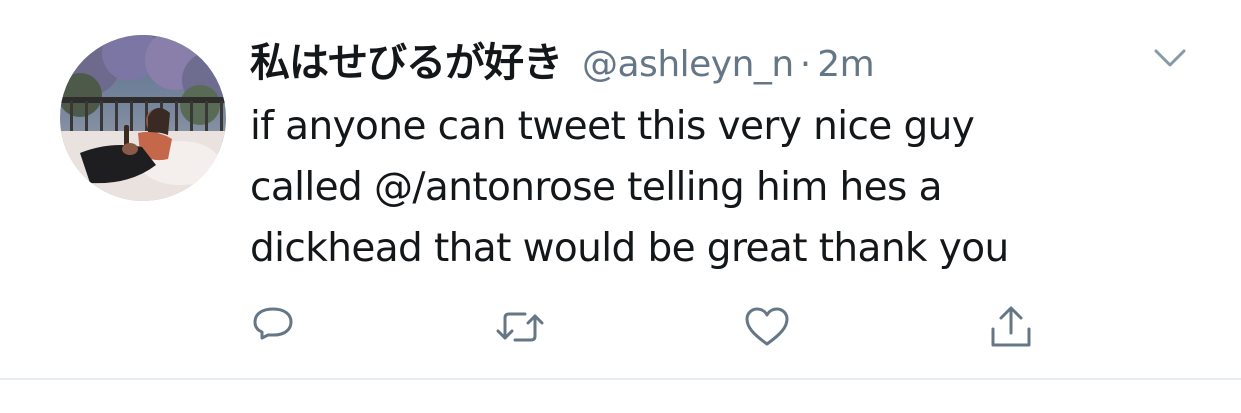  Describe the element at coordinates (845, 64) in the screenshot. I see `tweet-timestamp: 2m` at that location.